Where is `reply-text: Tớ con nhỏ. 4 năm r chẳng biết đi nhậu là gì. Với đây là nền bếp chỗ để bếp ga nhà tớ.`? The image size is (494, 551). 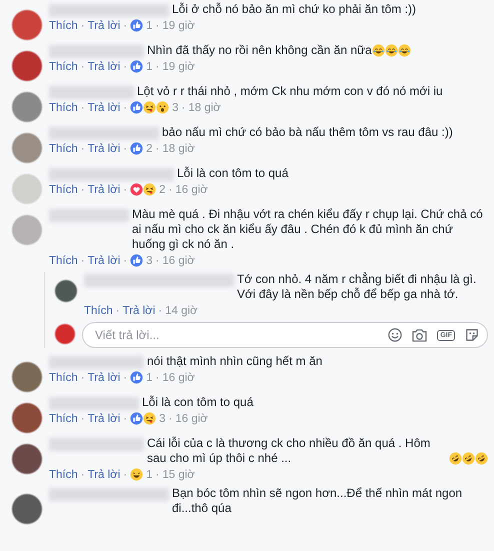
reply-text: Tớ con nhỏ. 4 năm r chẳng biết đi nhậu là gì. Với đây là nền bếp chỗ để bếp ga nhà tớ. is located at coordinates (357, 287).